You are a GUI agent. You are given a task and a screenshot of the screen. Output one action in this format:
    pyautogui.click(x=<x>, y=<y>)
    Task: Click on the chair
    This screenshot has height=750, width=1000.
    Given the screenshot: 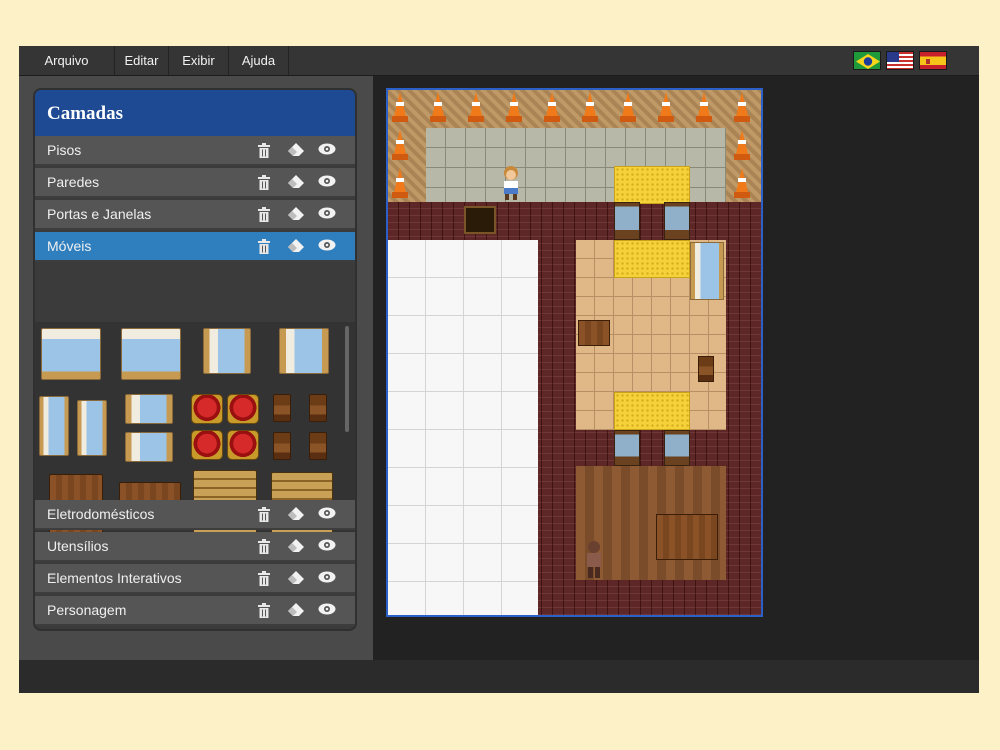 What is the action you would take?
    pyautogui.click(x=706, y=369)
    